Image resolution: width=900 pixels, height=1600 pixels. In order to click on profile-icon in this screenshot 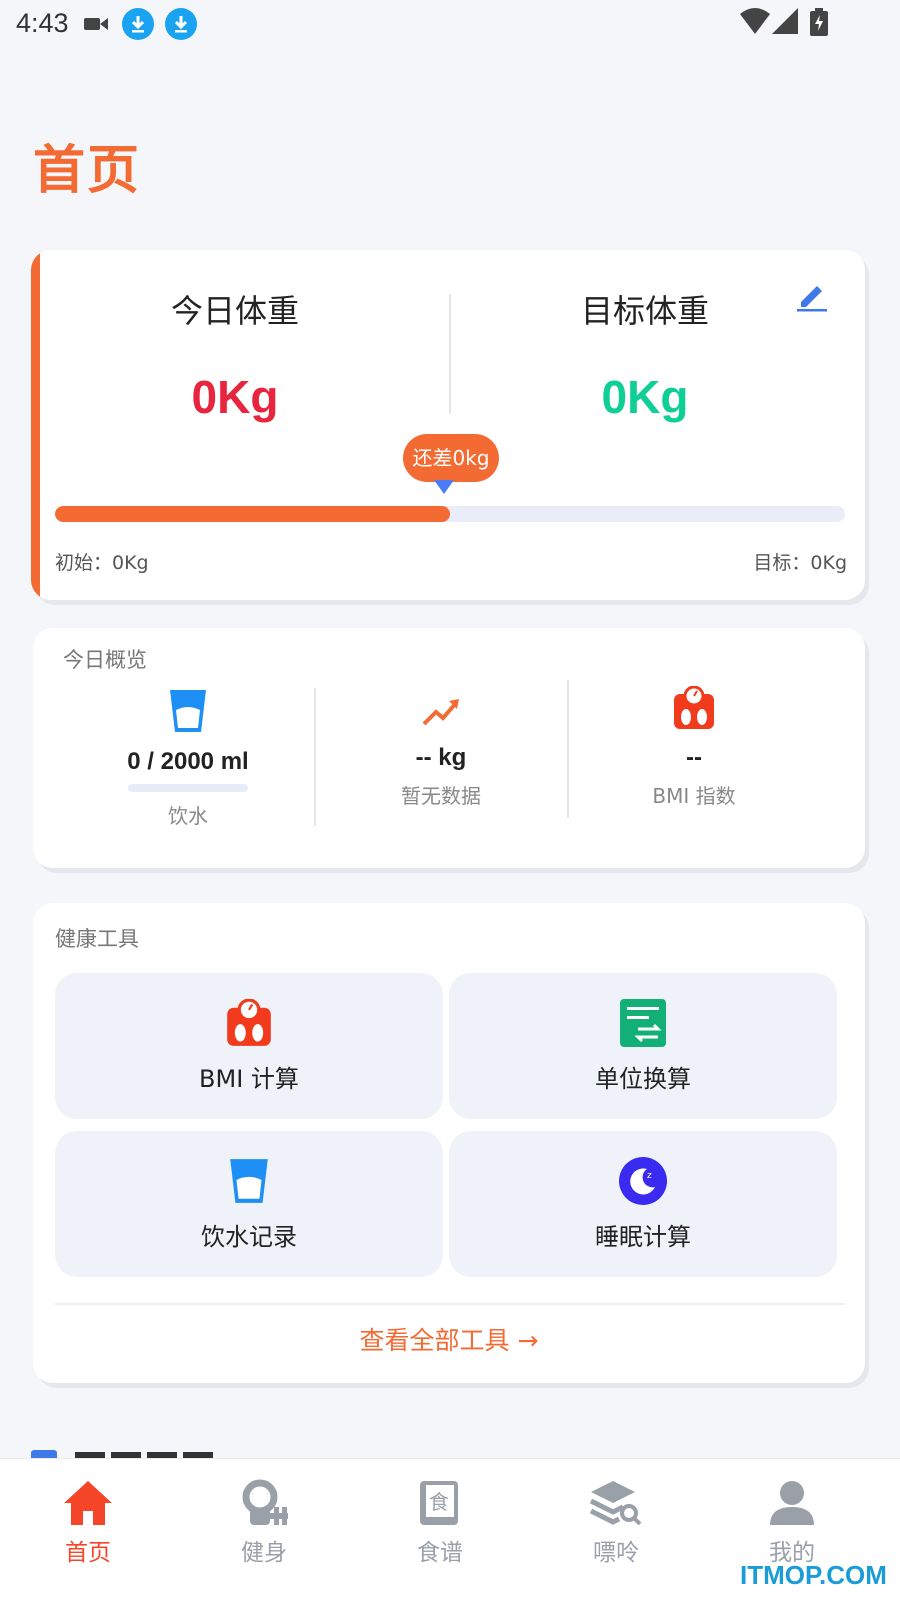, I will do `click(792, 1506)`.